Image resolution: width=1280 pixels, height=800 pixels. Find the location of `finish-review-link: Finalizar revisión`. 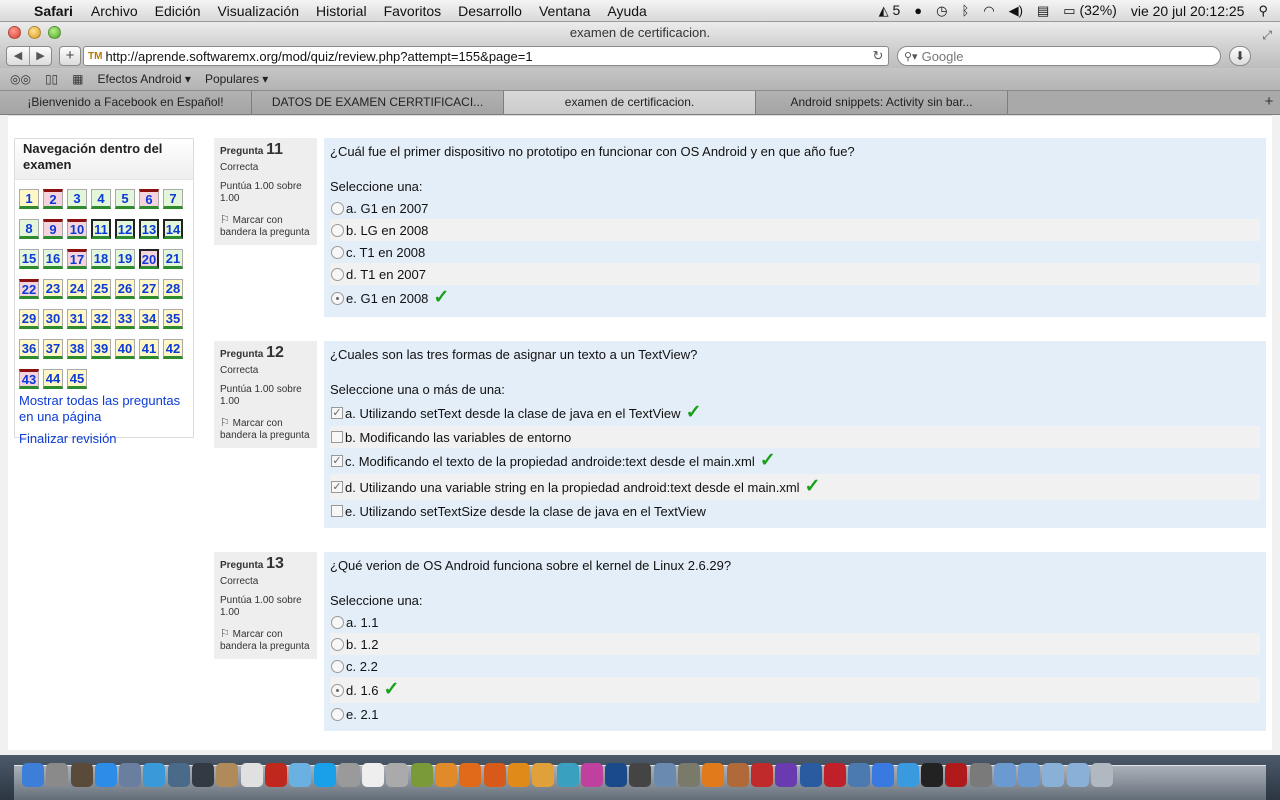

finish-review-link: Finalizar revisión is located at coordinates (106, 439).